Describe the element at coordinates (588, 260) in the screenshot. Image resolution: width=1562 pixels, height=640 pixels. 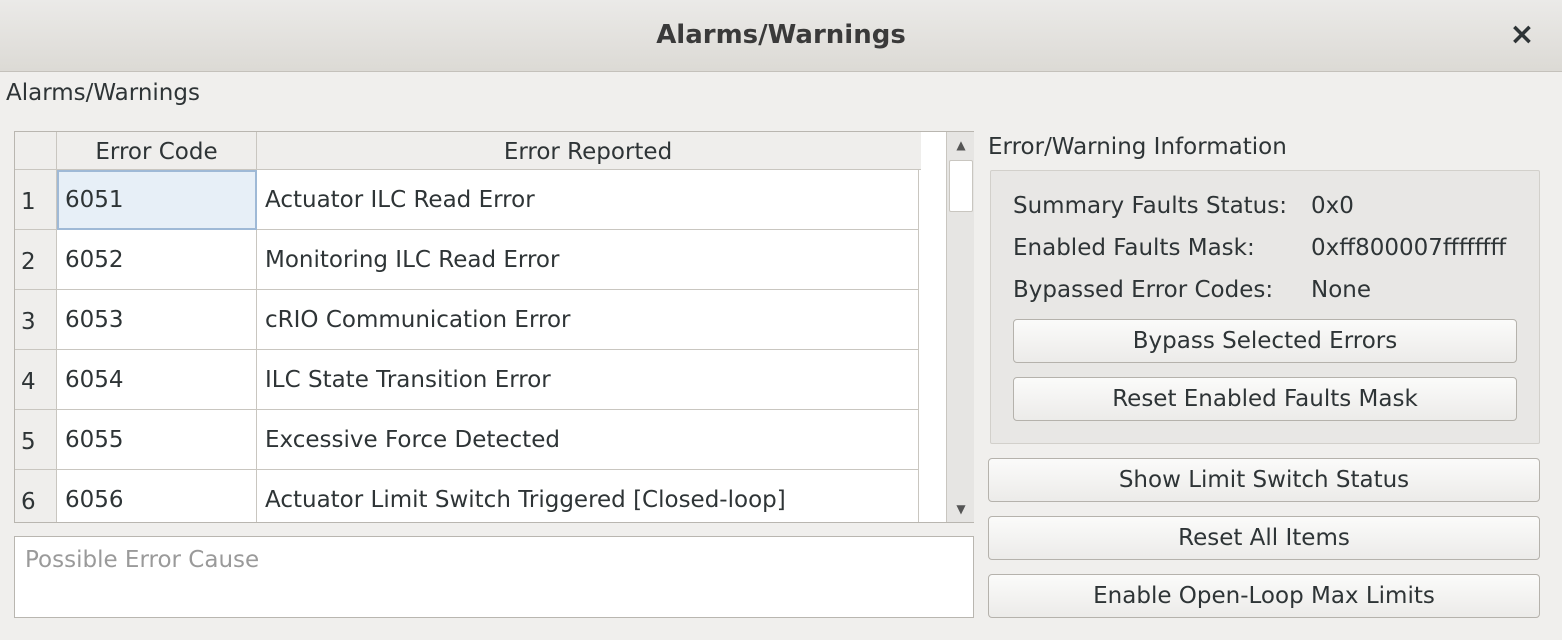
I see `error-reported-cell: Monitoring ILC Read Error` at that location.